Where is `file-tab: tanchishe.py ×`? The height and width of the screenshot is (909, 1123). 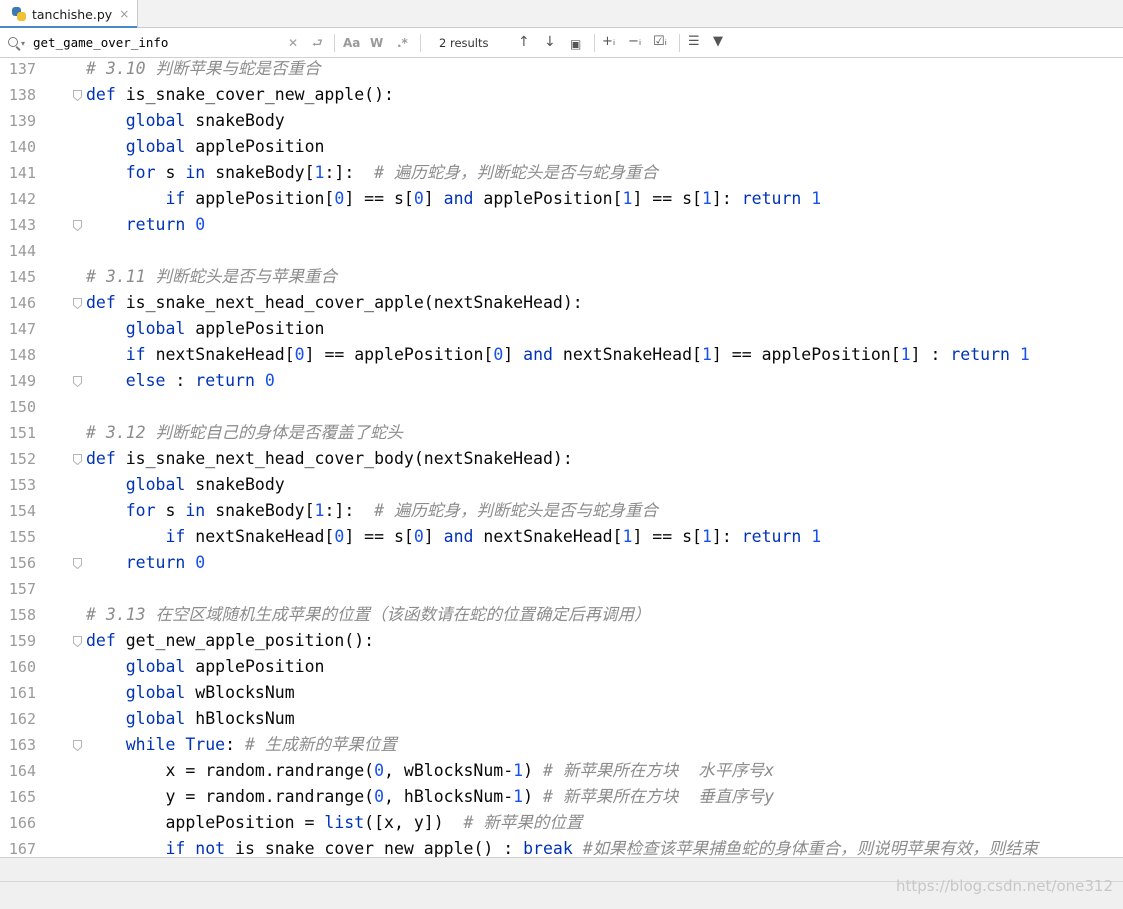 file-tab: tanchishe.py × is located at coordinates (69, 14).